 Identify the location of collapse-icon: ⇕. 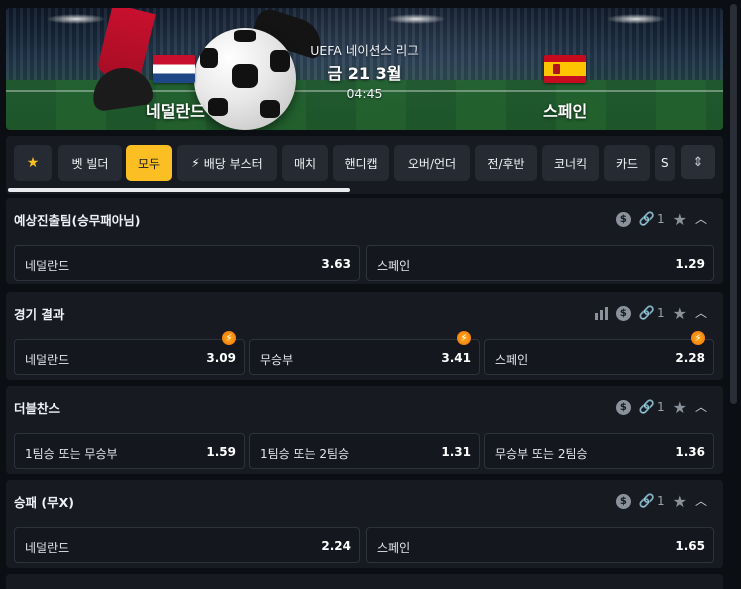
(698, 162).